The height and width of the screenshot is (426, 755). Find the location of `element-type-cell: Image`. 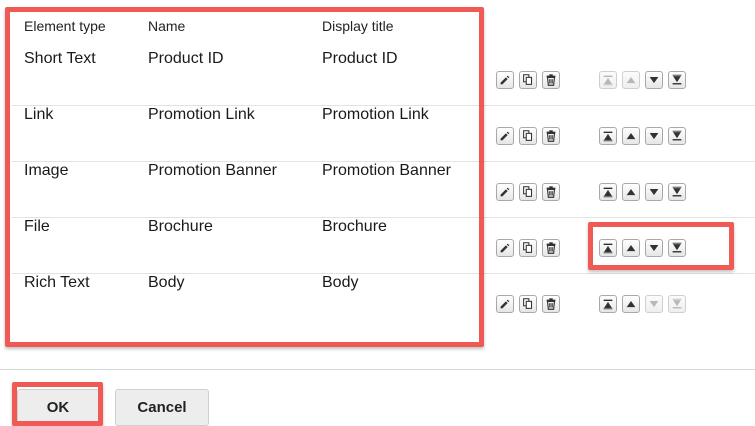

element-type-cell: Image is located at coordinates (46, 170).